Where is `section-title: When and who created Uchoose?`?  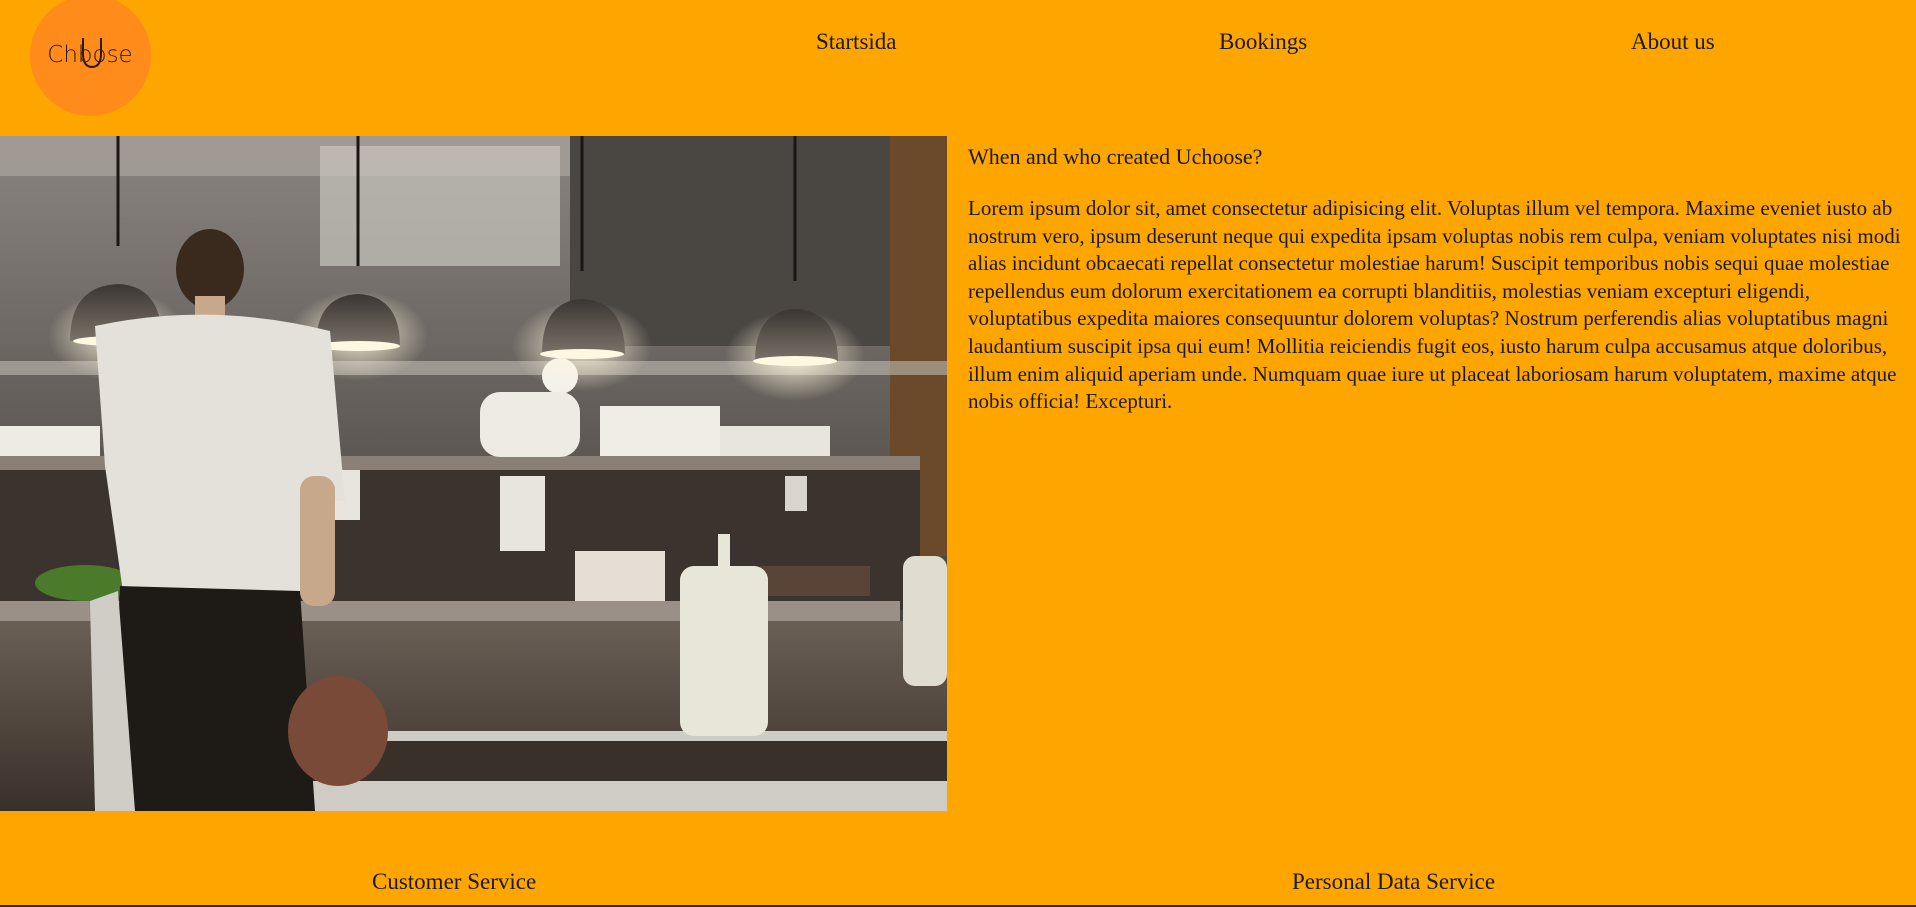
section-title: When and who created Uchoose? is located at coordinates (1115, 156).